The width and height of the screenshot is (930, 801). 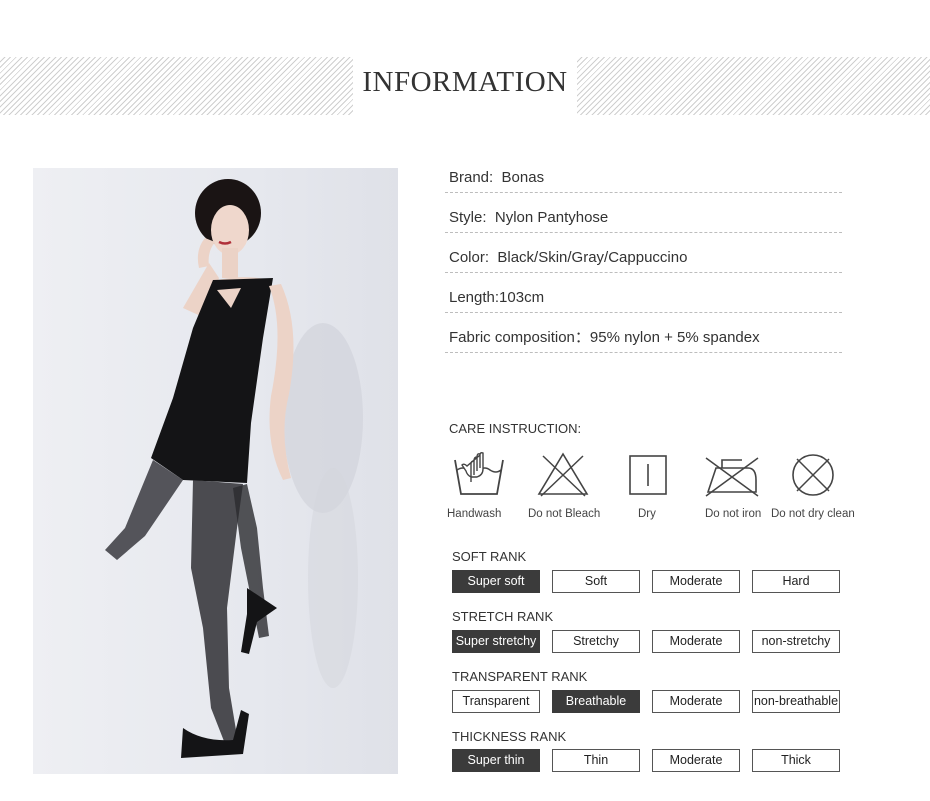 What do you see at coordinates (503, 616) in the screenshot?
I see `stretch-rank-title: STRETCH RANK` at bounding box center [503, 616].